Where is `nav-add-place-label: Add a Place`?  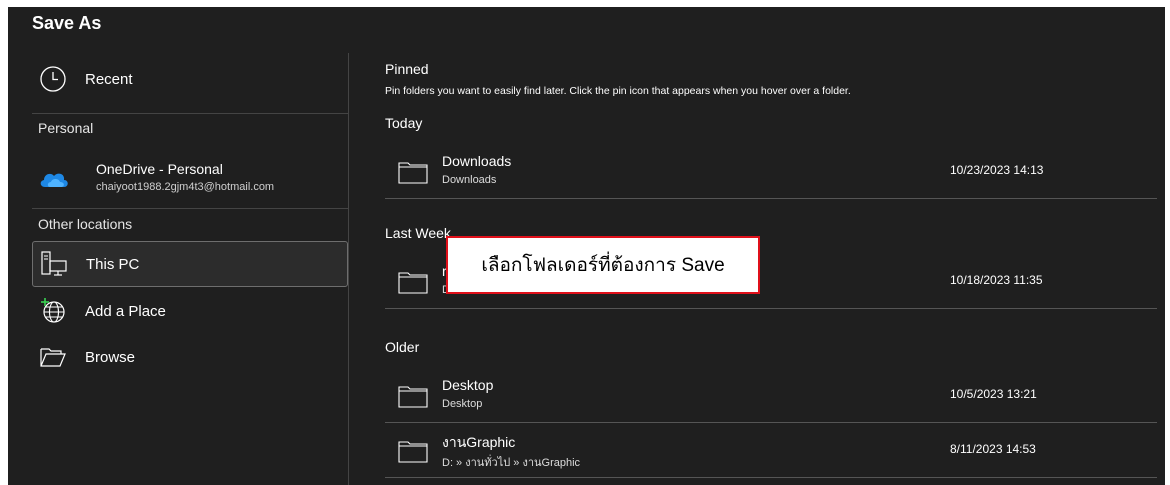 nav-add-place-label: Add a Place is located at coordinates (125, 311).